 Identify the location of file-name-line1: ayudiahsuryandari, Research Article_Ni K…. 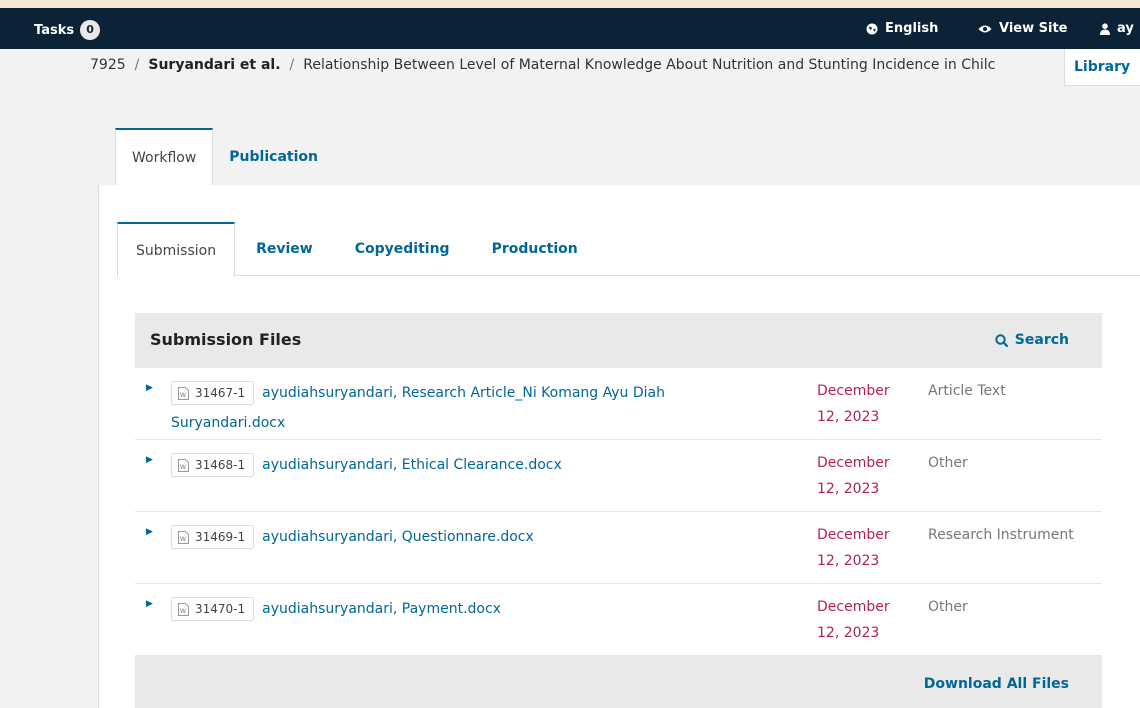
(464, 393).